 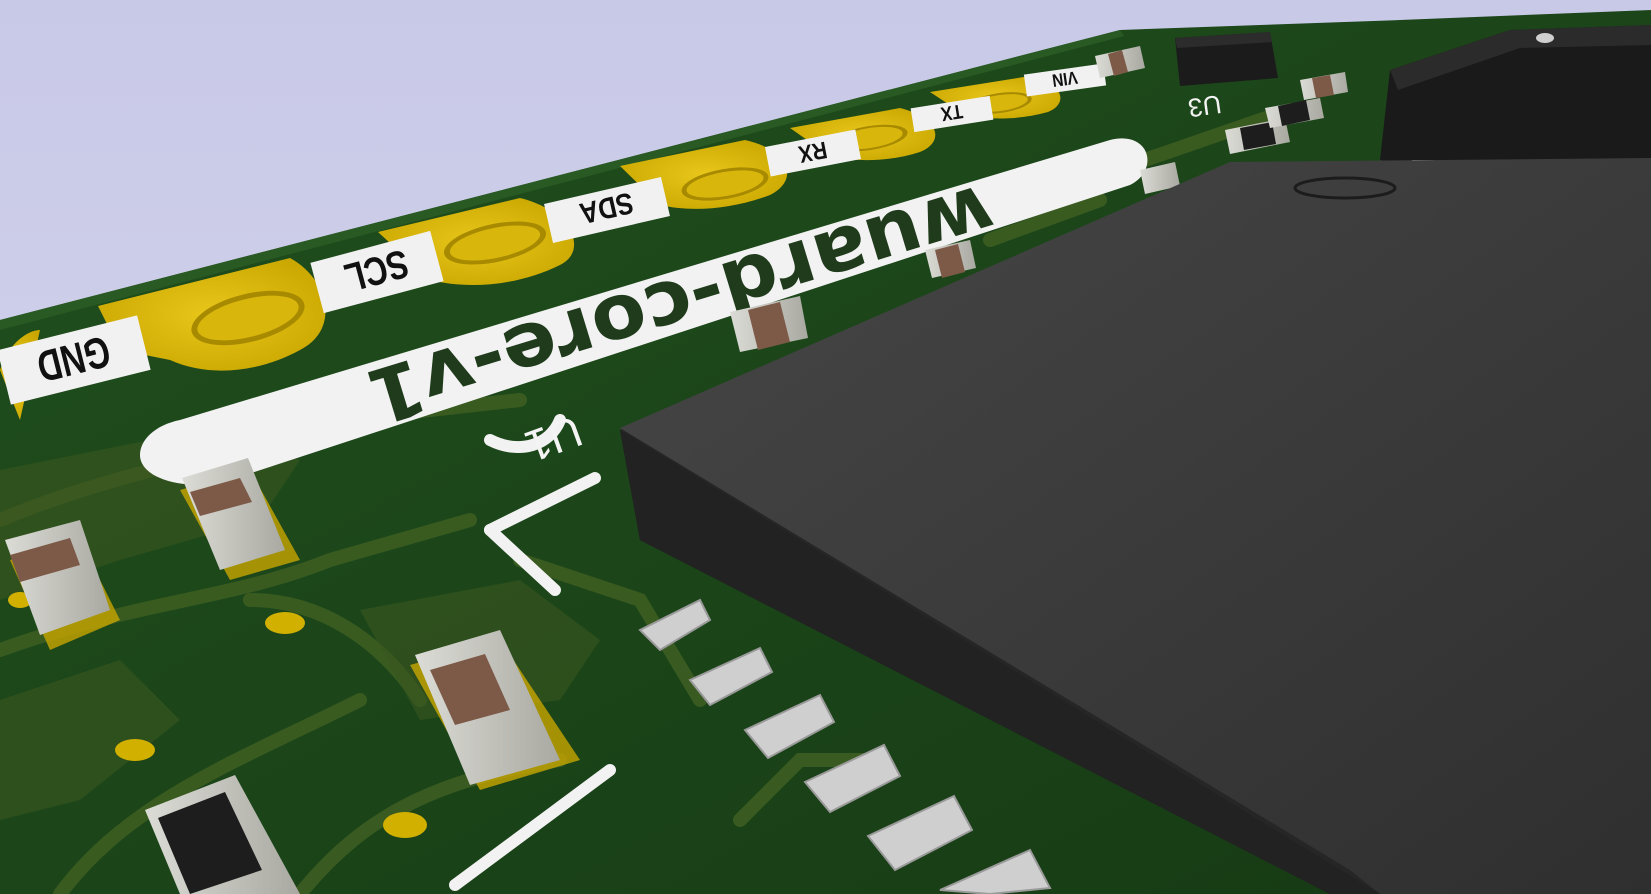 I want to click on pin-label-vin: VIN, so click(x=1065, y=79).